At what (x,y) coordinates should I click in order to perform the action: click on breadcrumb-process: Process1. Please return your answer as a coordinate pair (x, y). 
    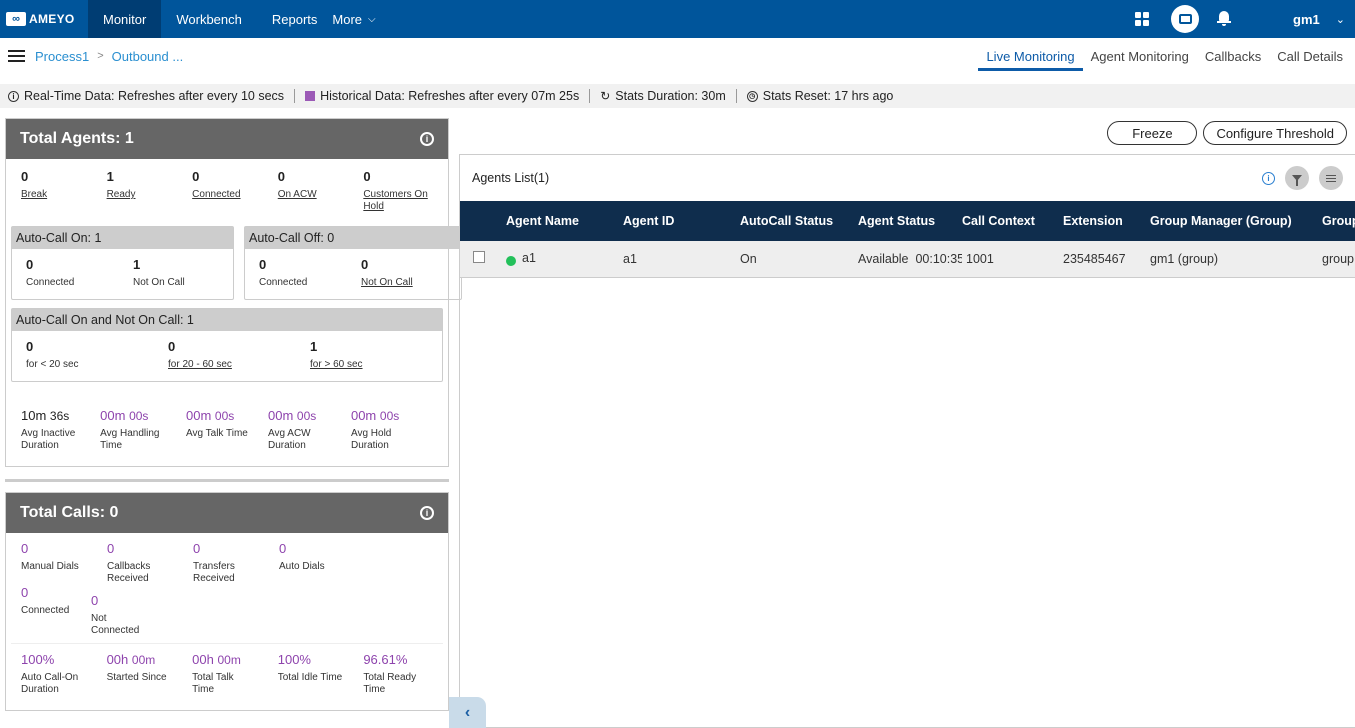
    Looking at the image, I should click on (62, 56).